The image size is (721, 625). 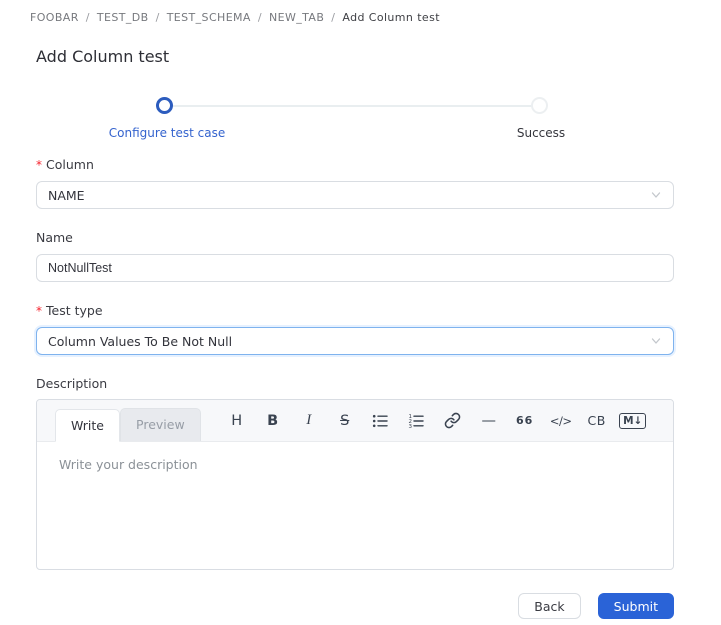 I want to click on tab-write: Write, so click(x=88, y=425).